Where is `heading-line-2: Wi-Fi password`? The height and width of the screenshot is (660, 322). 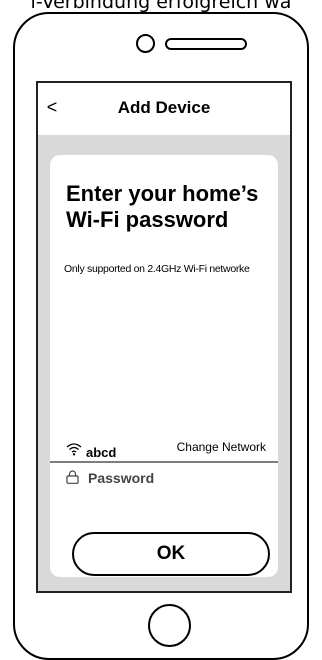
heading-line-2: Wi-Fi password is located at coordinates (147, 219).